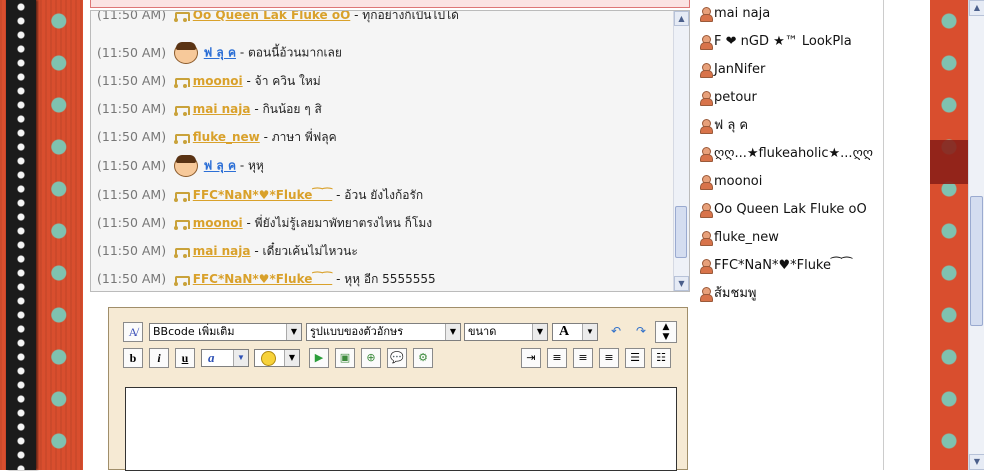  What do you see at coordinates (371, 358) in the screenshot?
I see `insert-media-icon: ⊕` at bounding box center [371, 358].